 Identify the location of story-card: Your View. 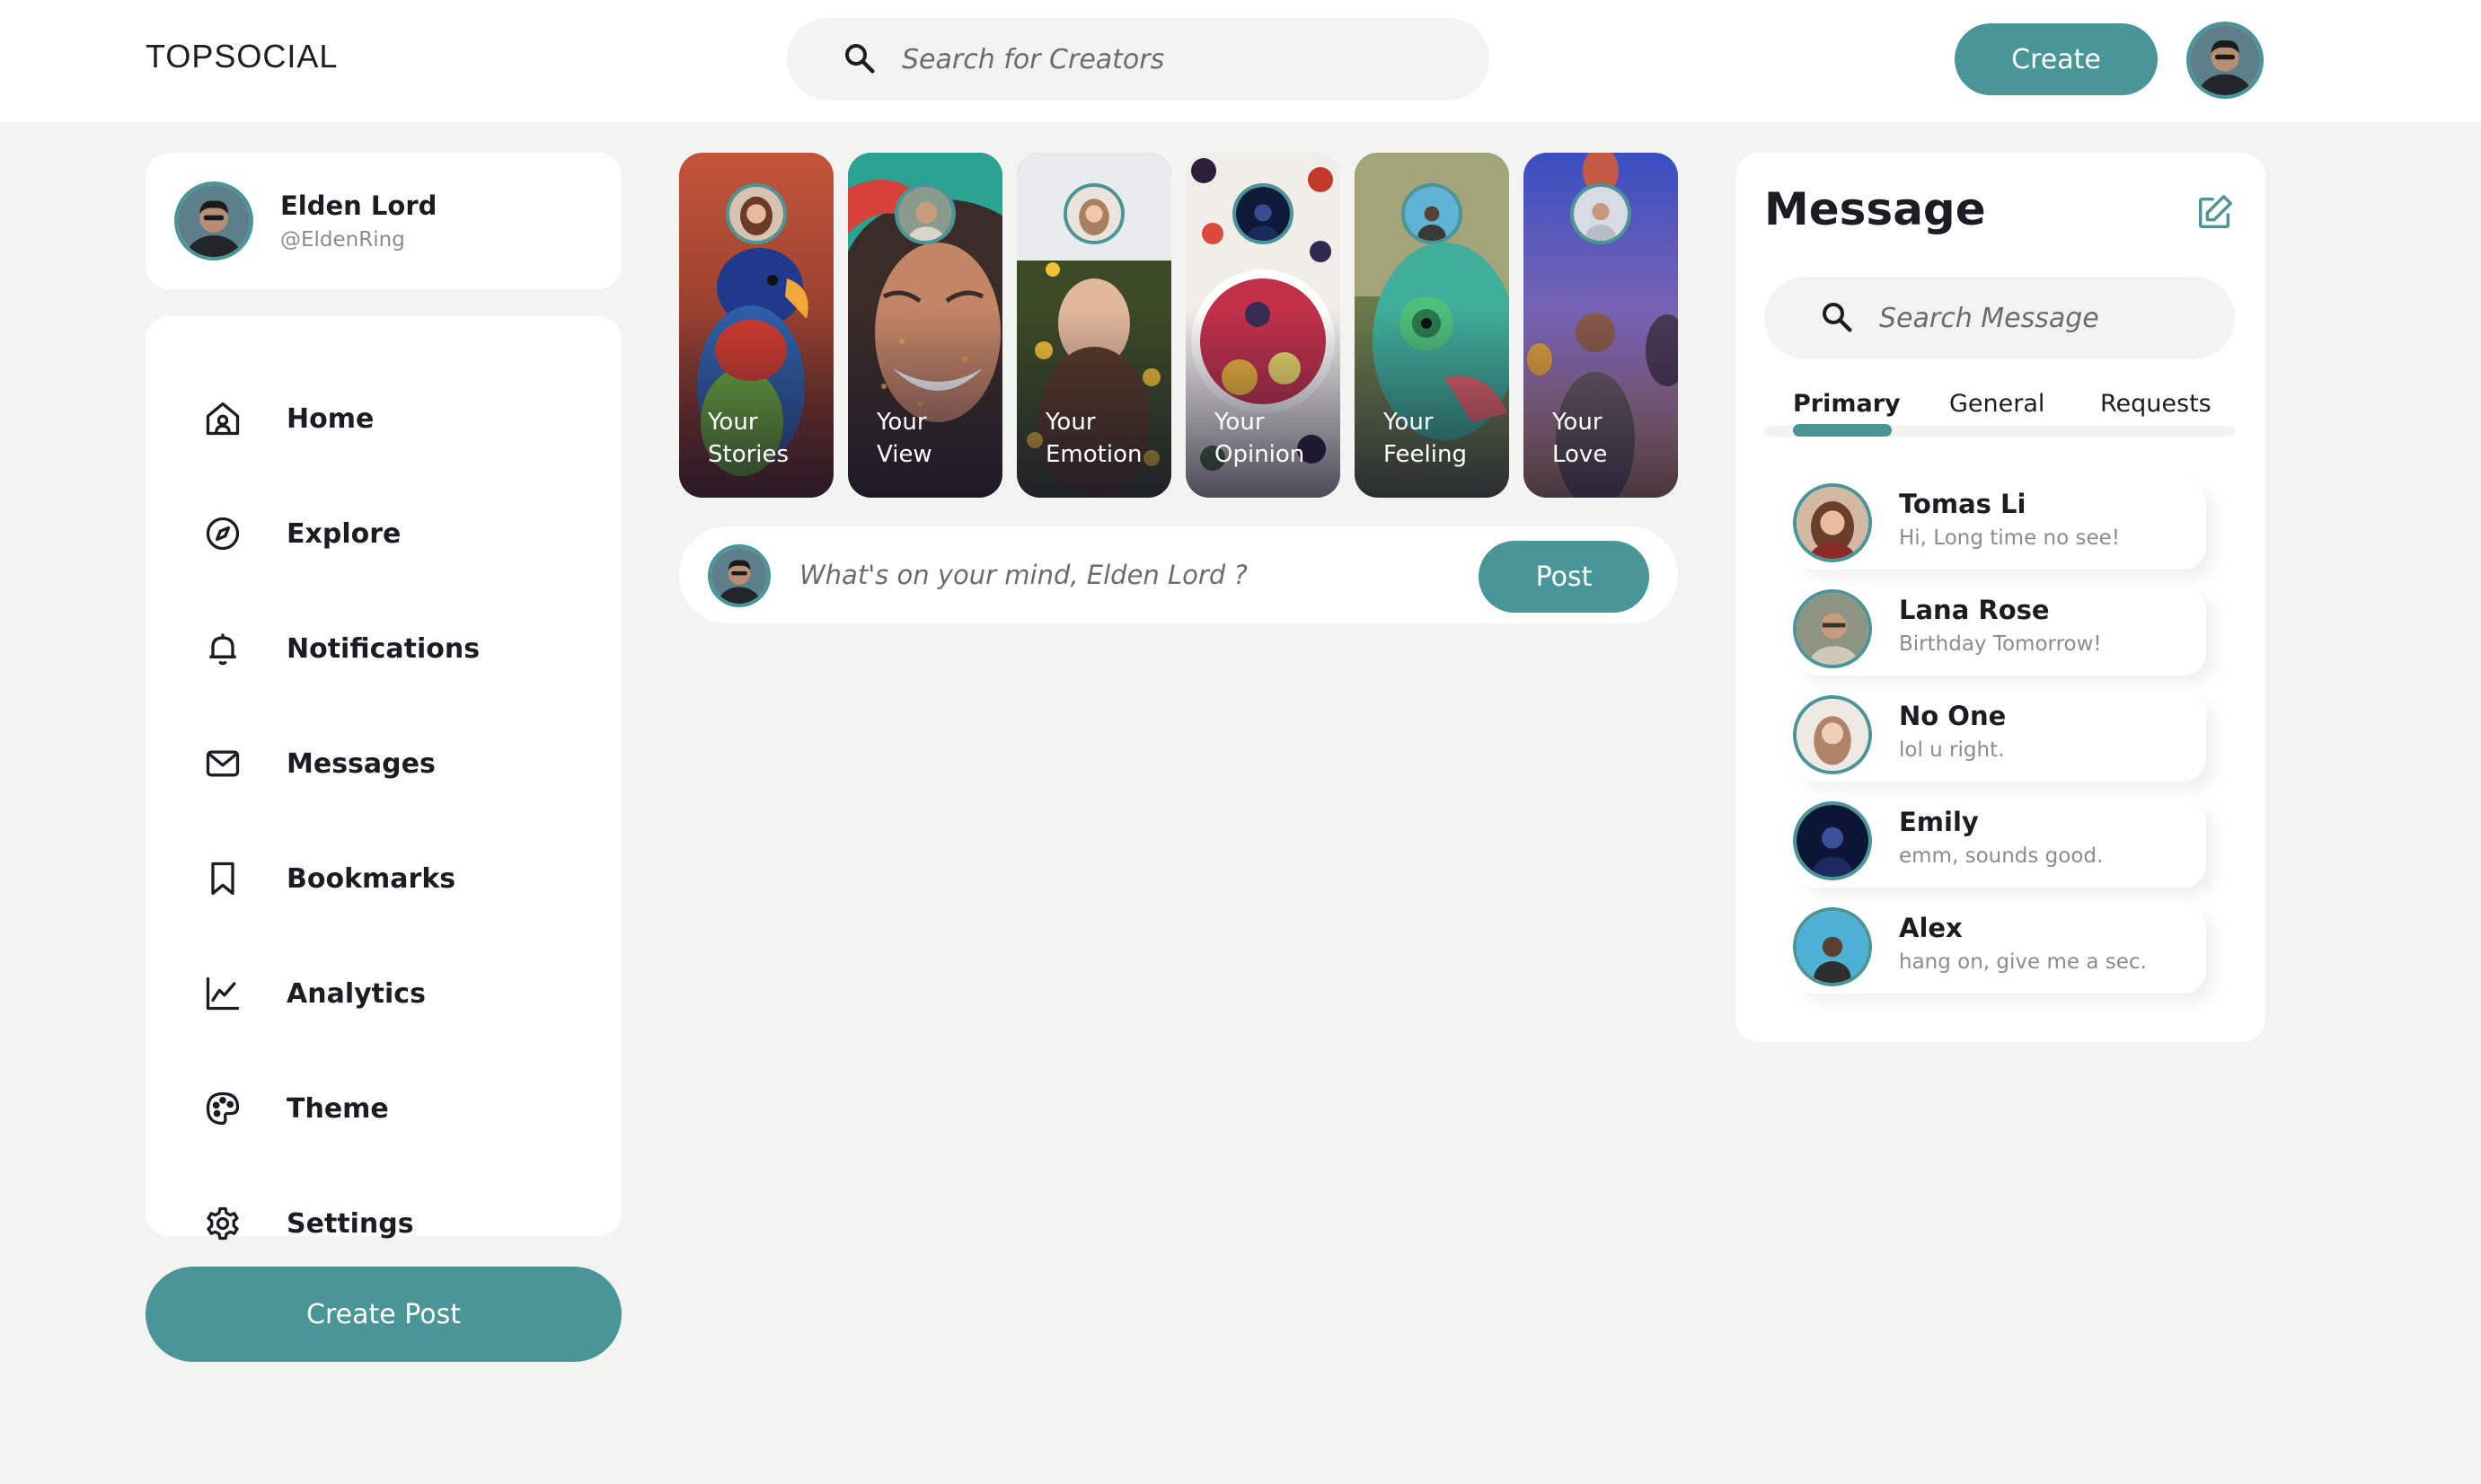
(925, 325).